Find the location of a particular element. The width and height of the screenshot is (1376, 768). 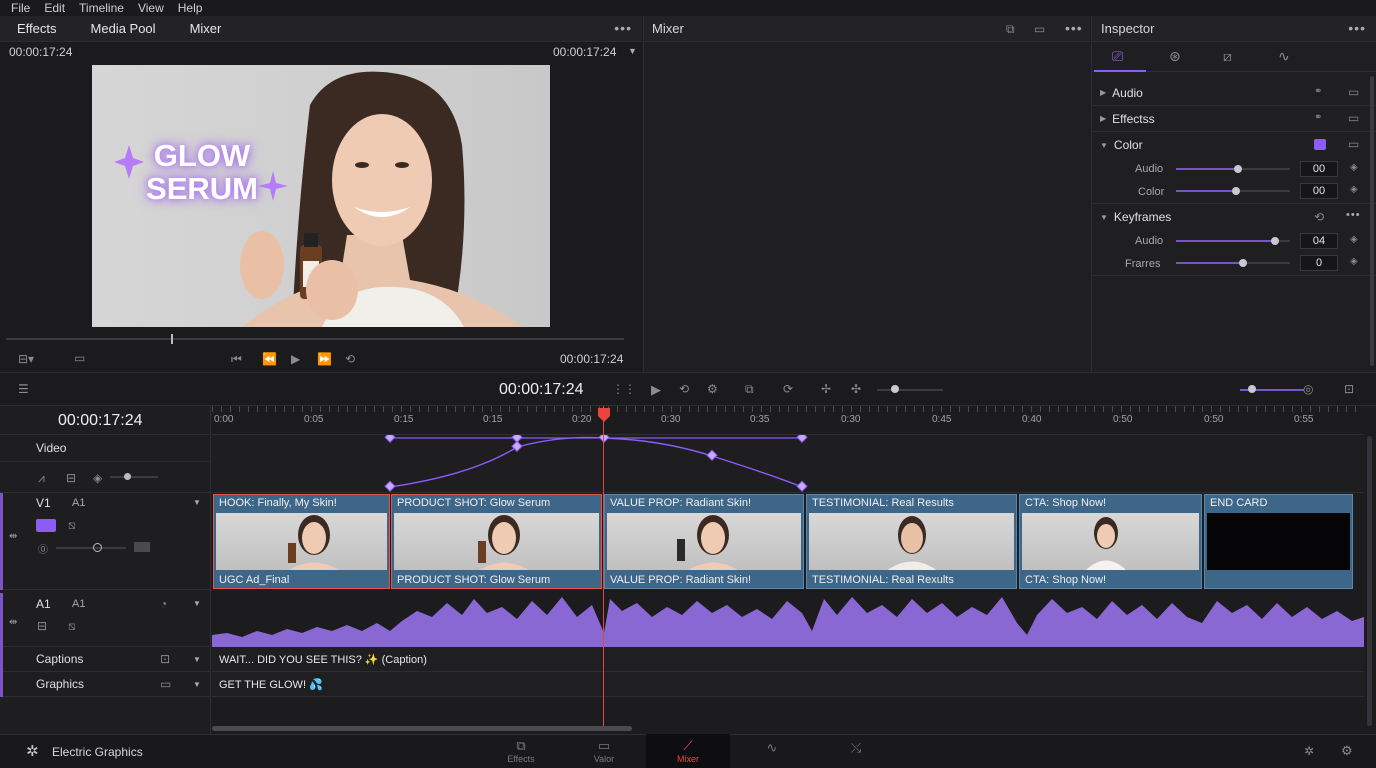

redo-icon: ⟳ is located at coordinates (788, 389).